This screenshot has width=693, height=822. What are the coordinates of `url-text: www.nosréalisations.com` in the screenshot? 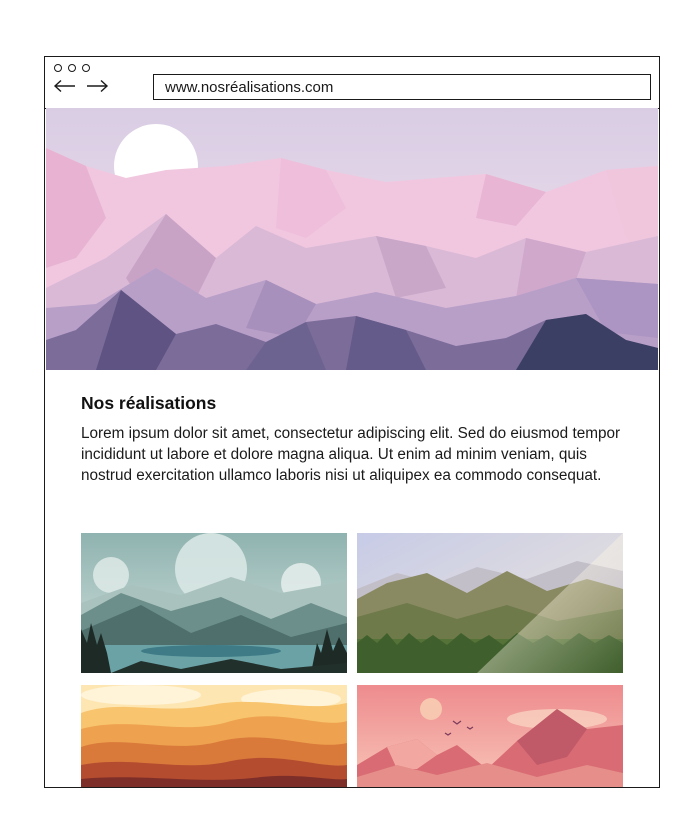 It's located at (249, 87).